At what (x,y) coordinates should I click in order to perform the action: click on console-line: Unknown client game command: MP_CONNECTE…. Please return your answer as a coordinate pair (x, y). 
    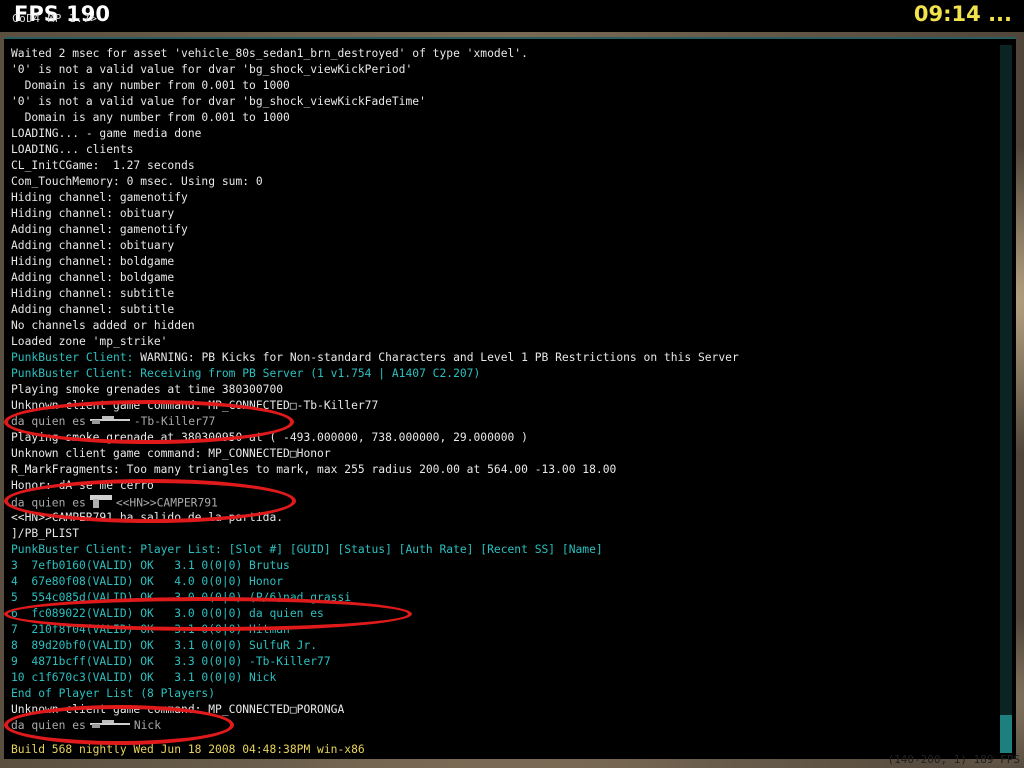
    Looking at the image, I should click on (501, 454).